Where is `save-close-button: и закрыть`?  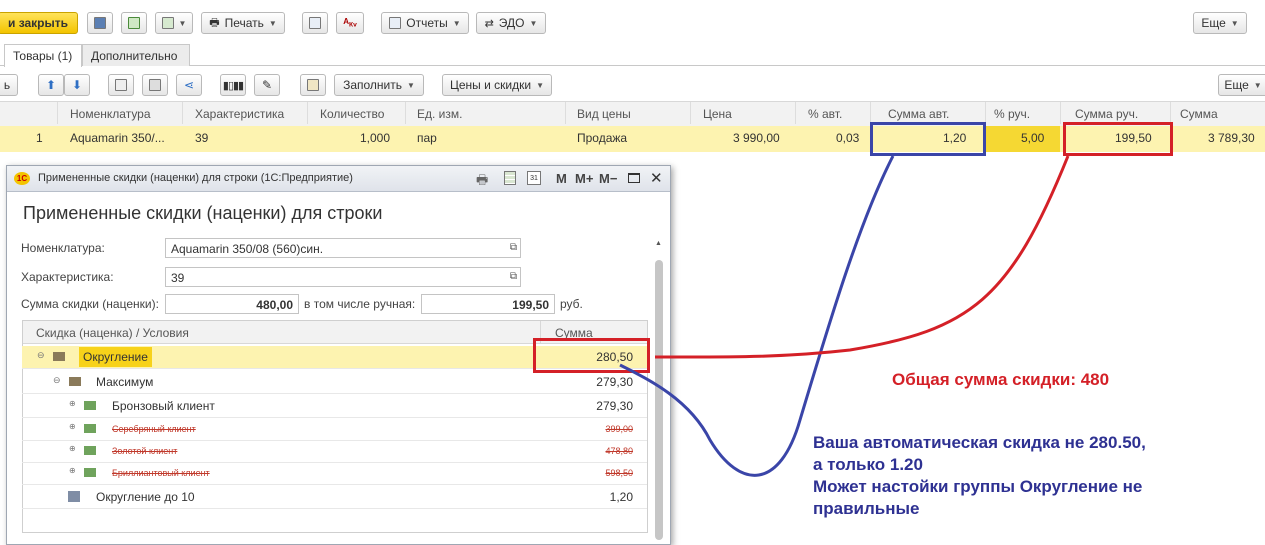 save-close-button: и закрыть is located at coordinates (39, 23).